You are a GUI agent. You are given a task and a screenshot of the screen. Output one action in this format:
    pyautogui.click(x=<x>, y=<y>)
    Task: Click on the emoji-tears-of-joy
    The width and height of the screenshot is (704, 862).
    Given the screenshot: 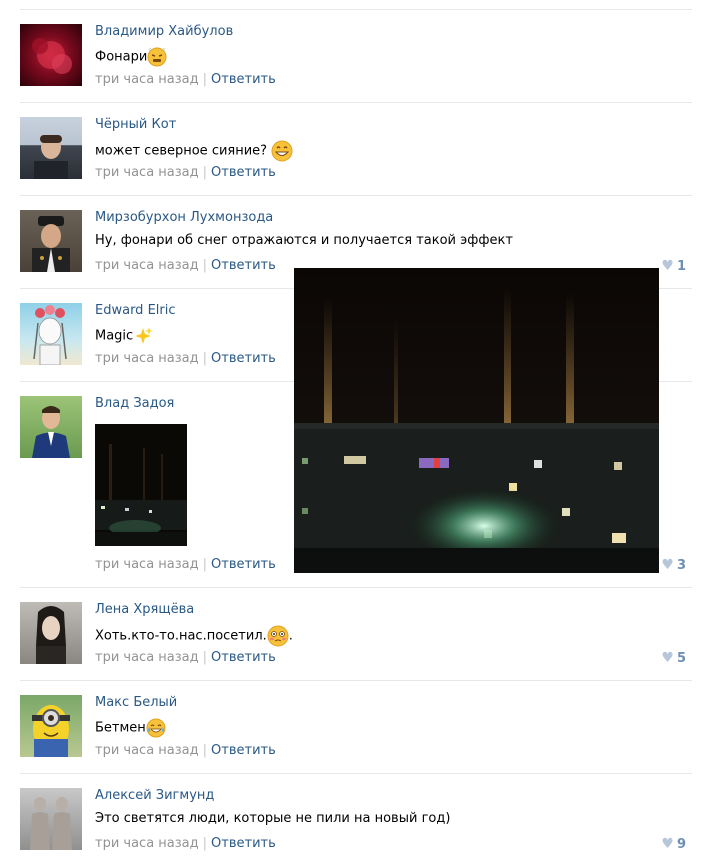 What is the action you would take?
    pyautogui.click(x=156, y=728)
    